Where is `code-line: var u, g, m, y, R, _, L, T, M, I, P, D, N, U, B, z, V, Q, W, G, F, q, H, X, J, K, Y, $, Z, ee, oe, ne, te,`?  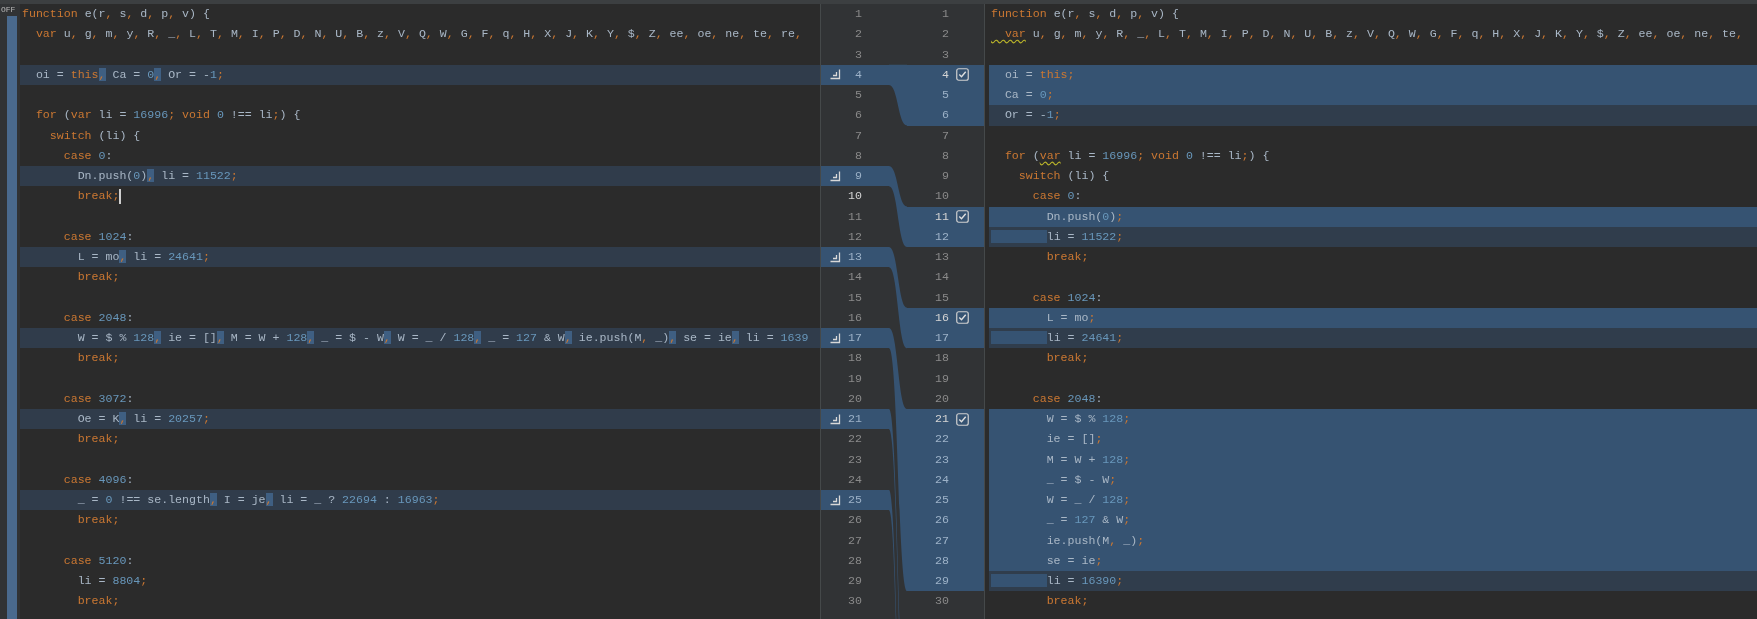
code-line: var u, g, m, y, R, _, L, T, M, I, P, D, N, U, B, z, V, Q, W, G, F, q, H, X, J, K, Y, $, Z, ee, oe, ne, te, is located at coordinates (1373, 34).